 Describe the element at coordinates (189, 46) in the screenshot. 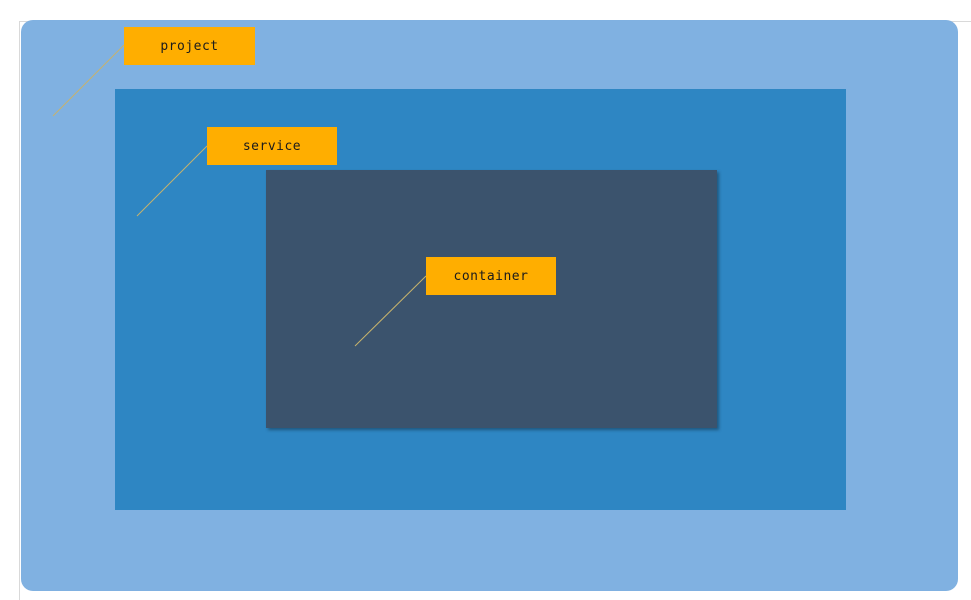

I see `project-callout: project` at that location.